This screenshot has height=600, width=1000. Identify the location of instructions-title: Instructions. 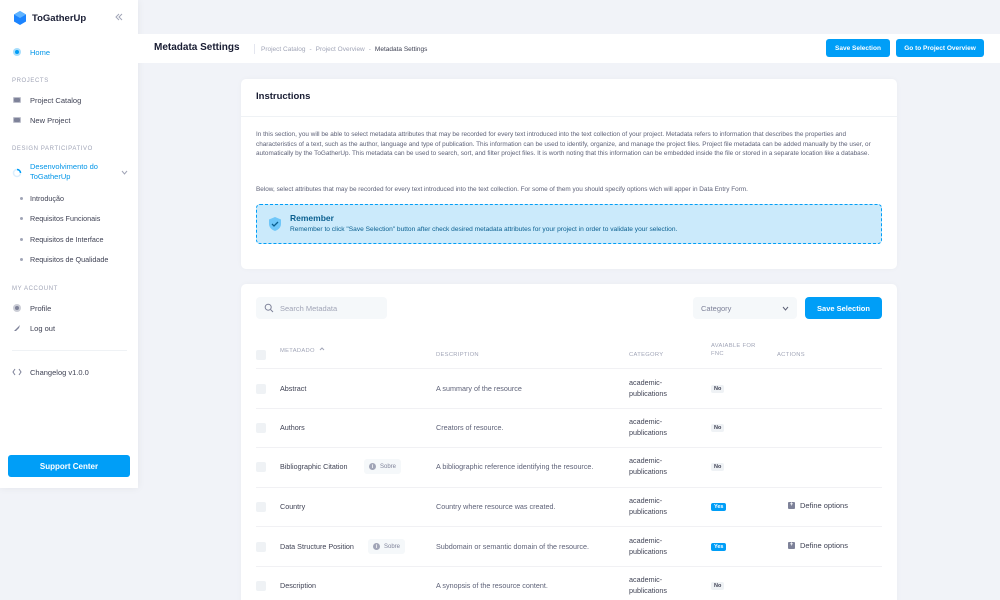
(283, 96).